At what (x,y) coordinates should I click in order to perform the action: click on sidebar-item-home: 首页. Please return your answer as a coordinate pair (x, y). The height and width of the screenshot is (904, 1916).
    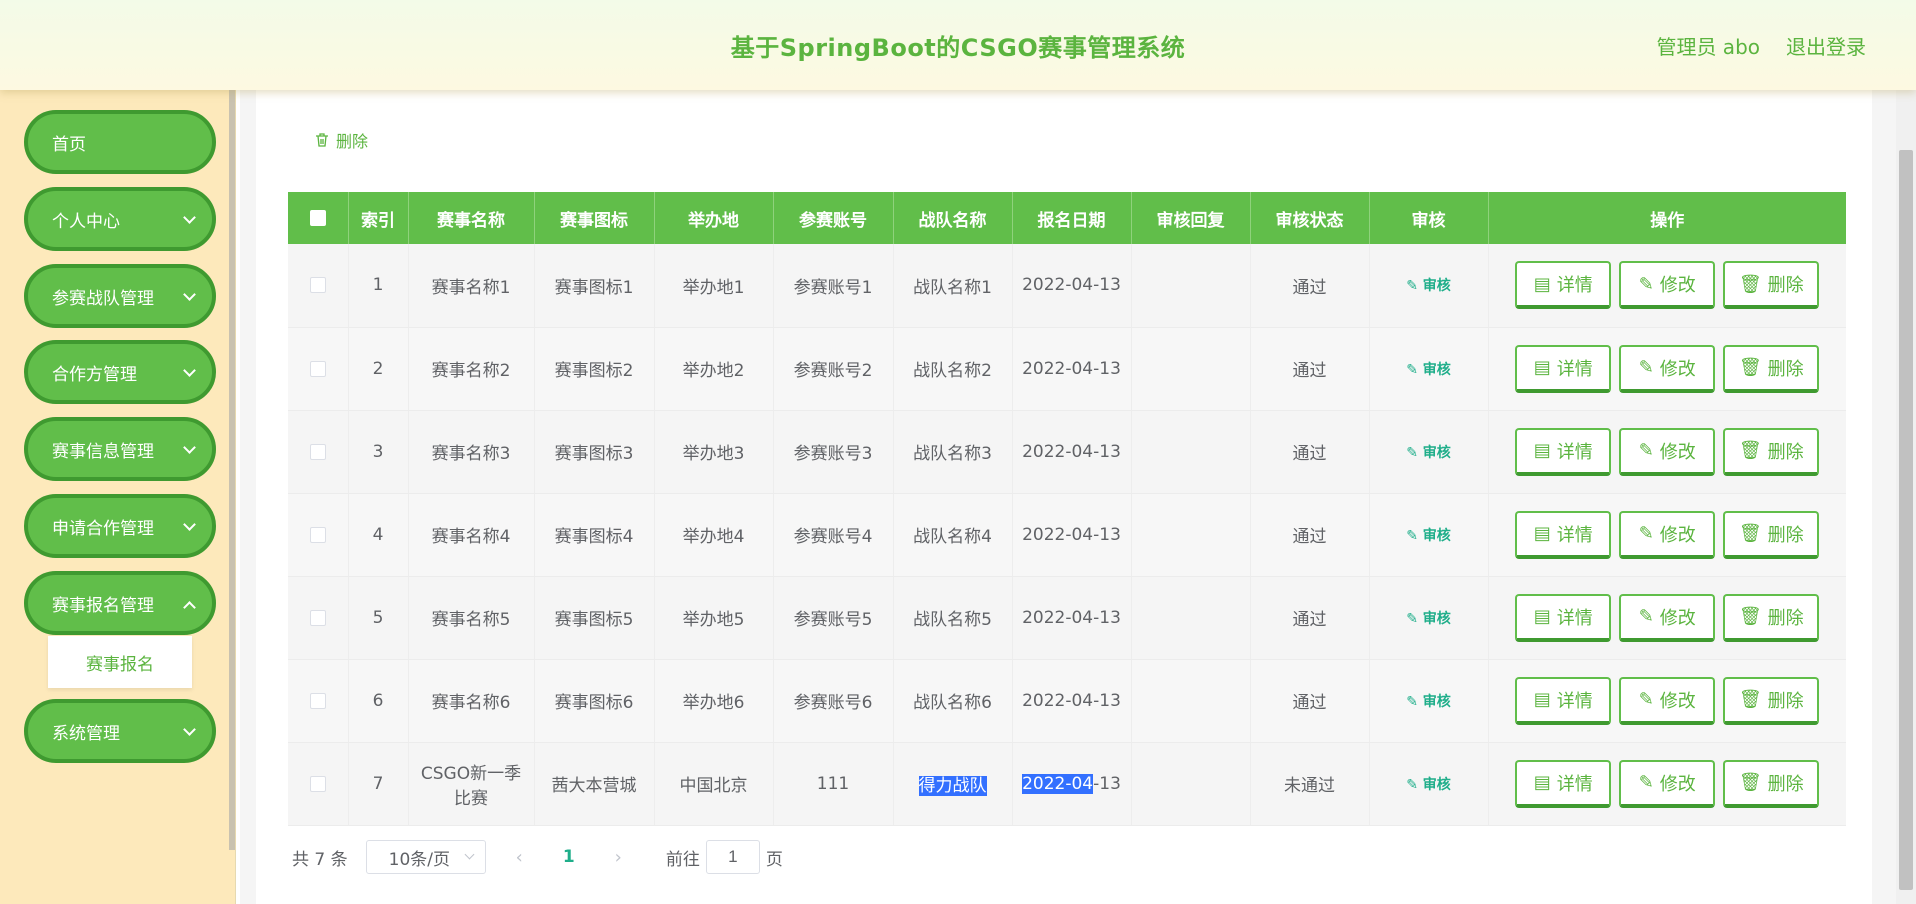
    Looking at the image, I should click on (120, 142).